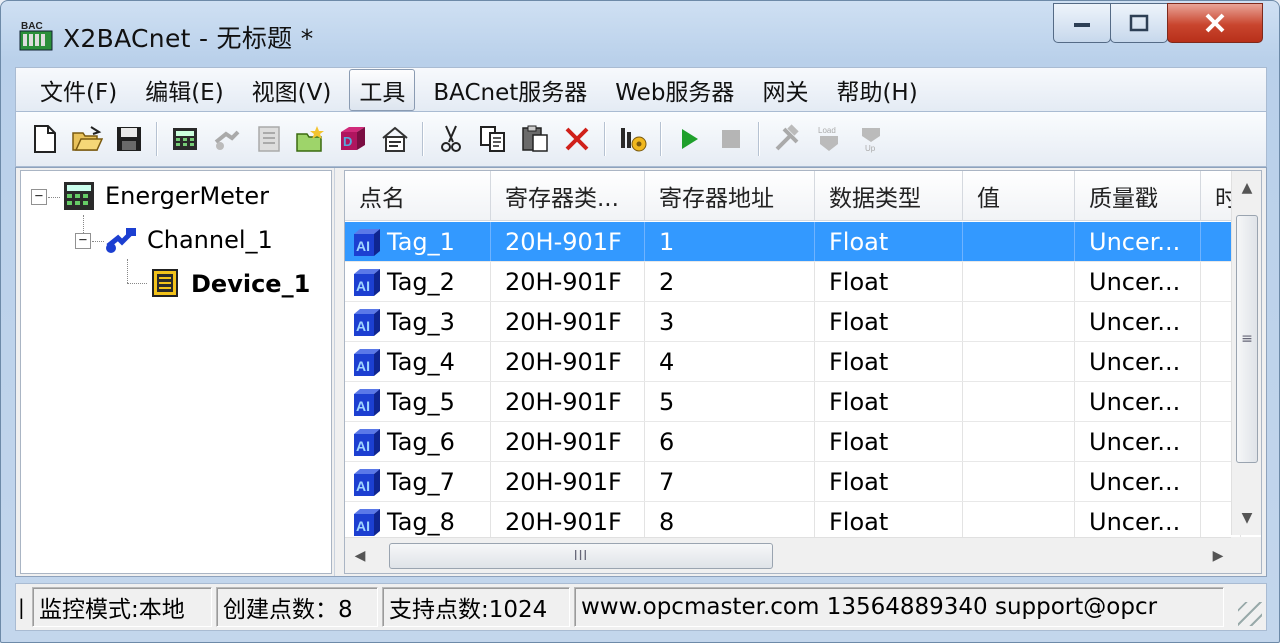 This screenshot has height=643, width=1280. I want to click on add-group-button, so click(269, 139).